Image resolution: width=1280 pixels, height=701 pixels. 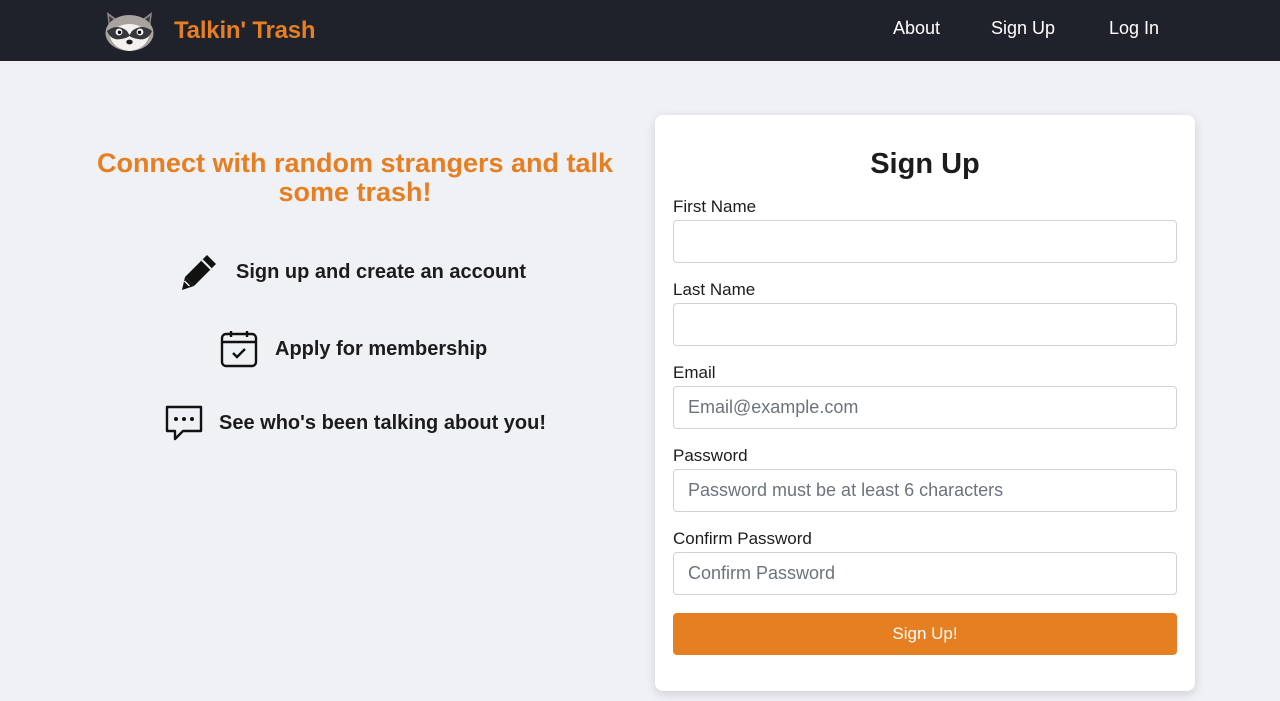 I want to click on nav-signup-link: Sign Up, so click(x=1023, y=28).